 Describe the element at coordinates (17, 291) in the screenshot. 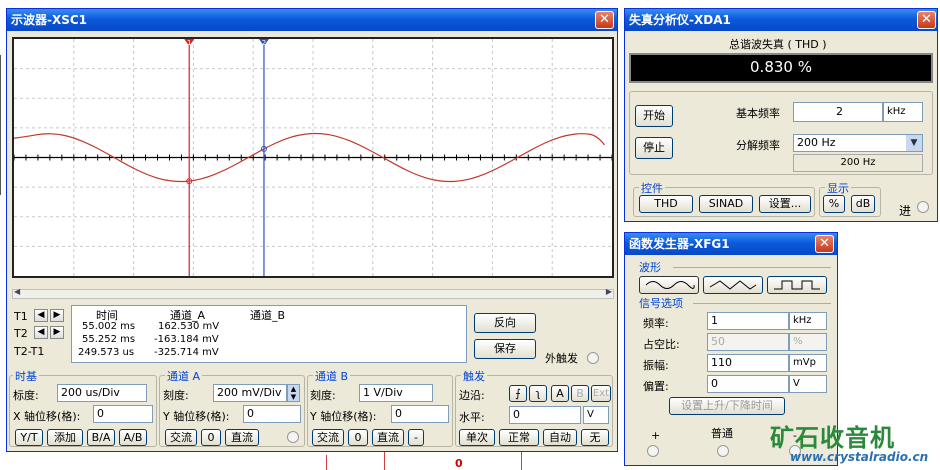

I see `scroll-left-icon: ◀` at that location.